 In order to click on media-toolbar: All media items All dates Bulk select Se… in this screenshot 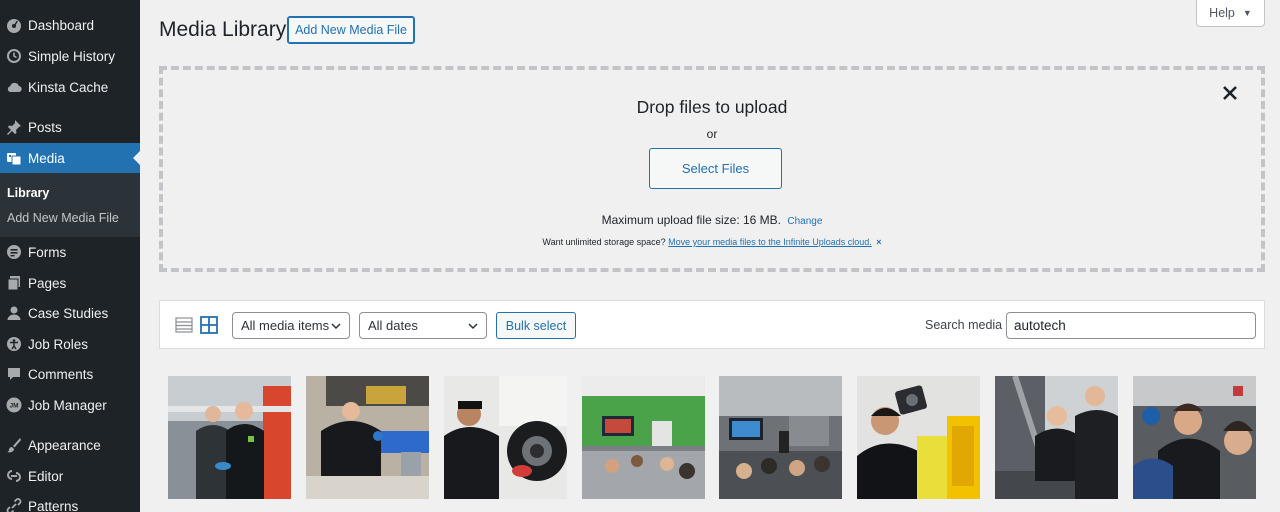, I will do `click(712, 324)`.